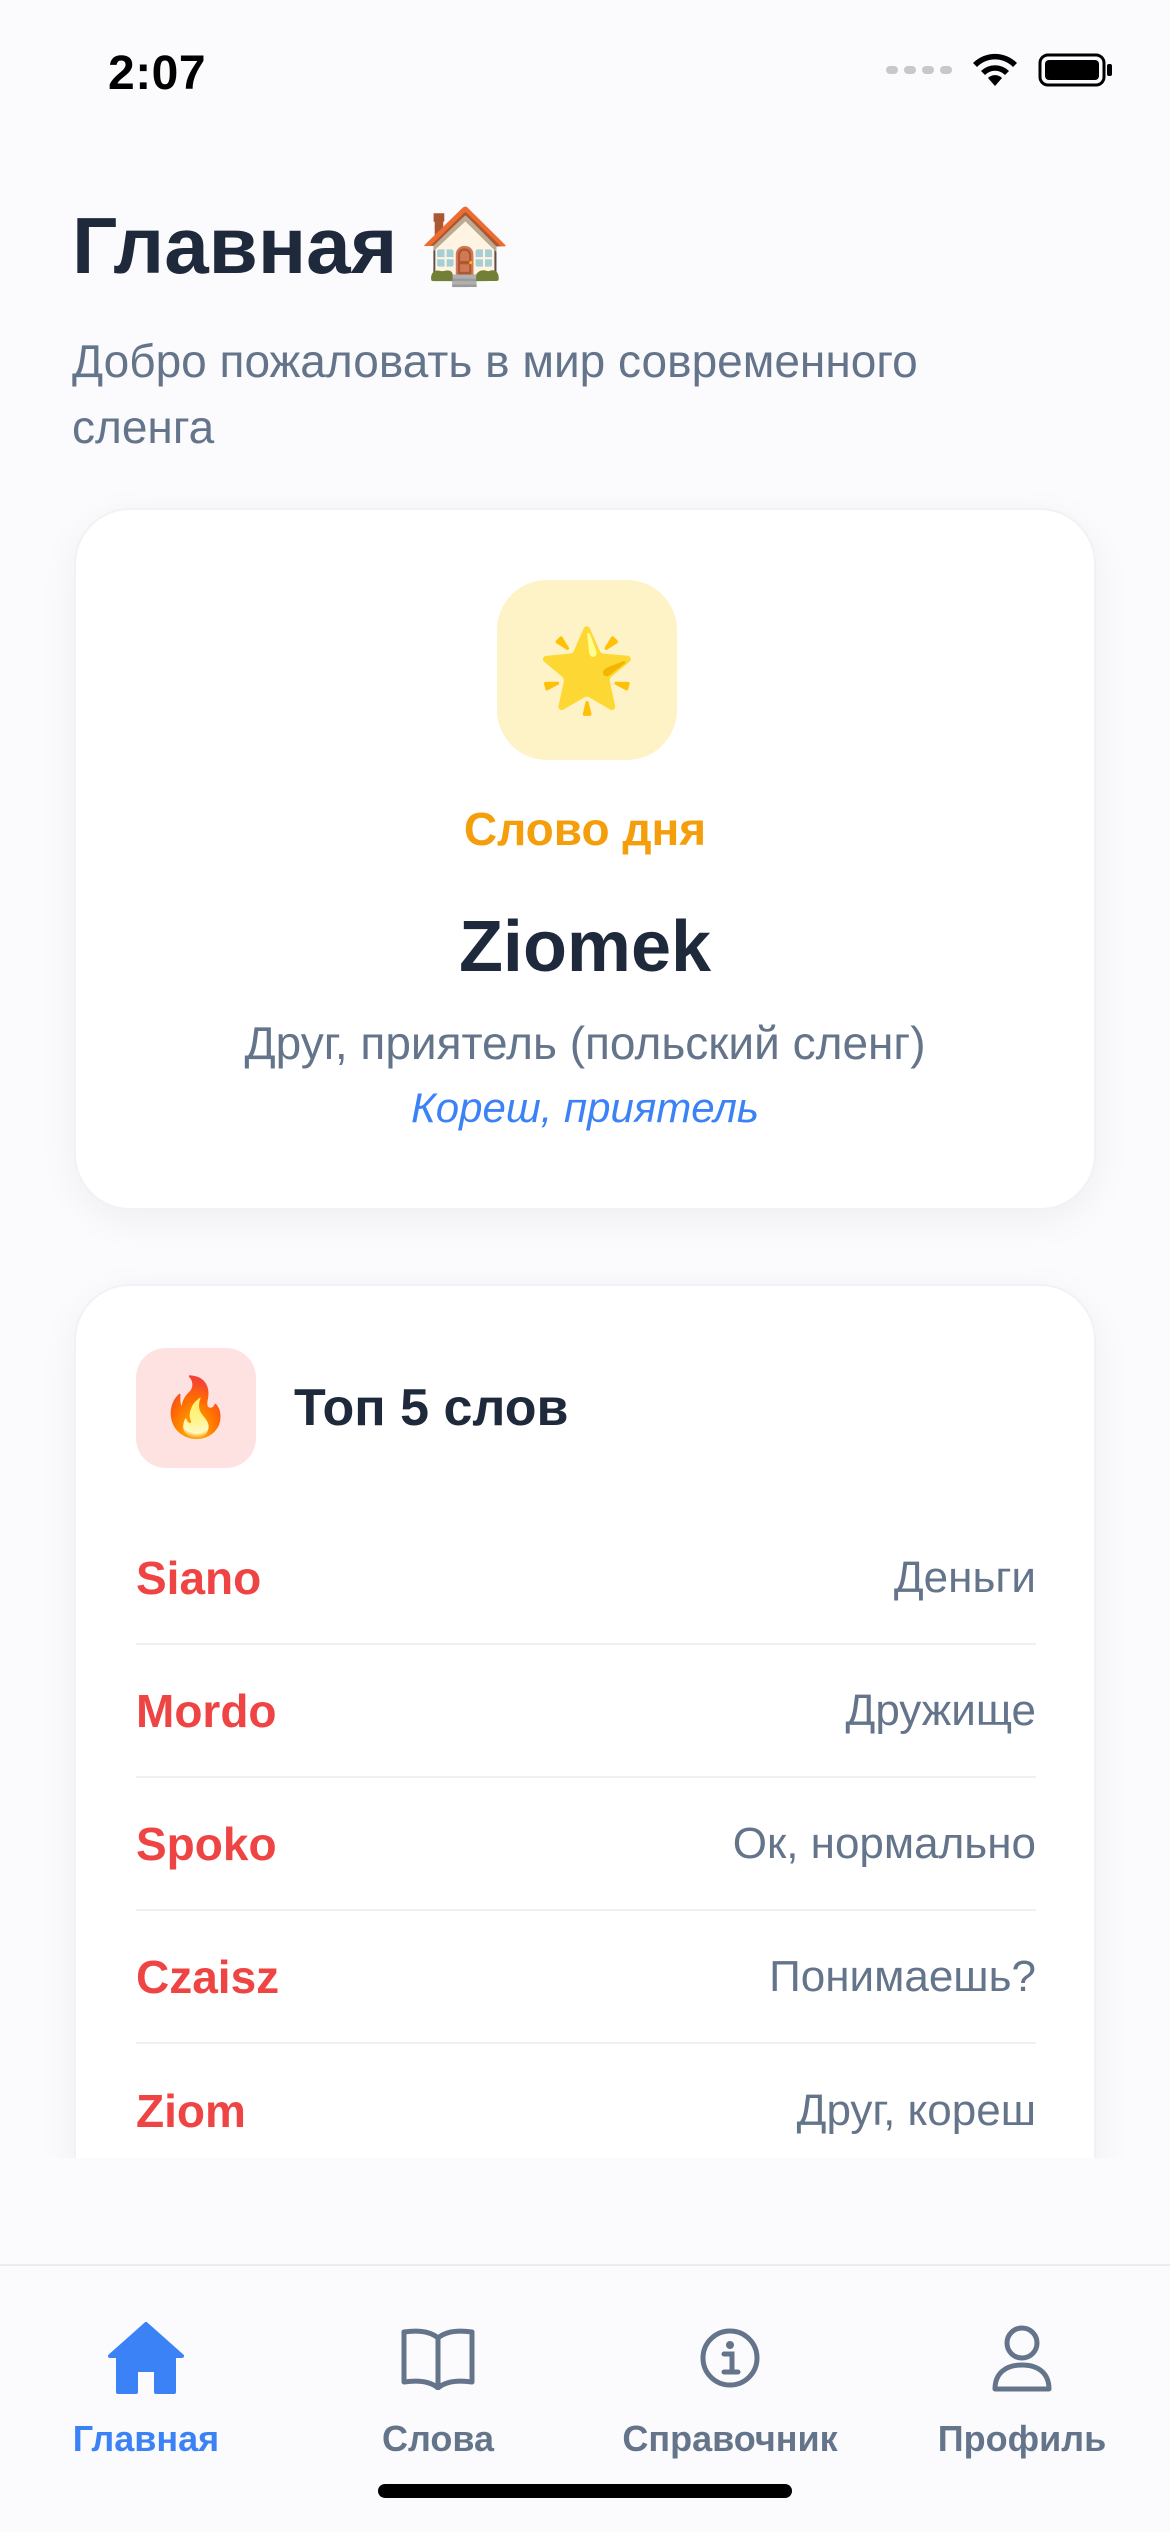  I want to click on status-bar: 2:07, so click(585, 75).